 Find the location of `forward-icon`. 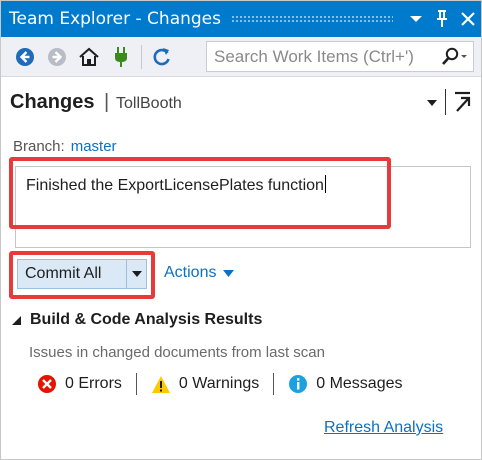

forward-icon is located at coordinates (57, 56).